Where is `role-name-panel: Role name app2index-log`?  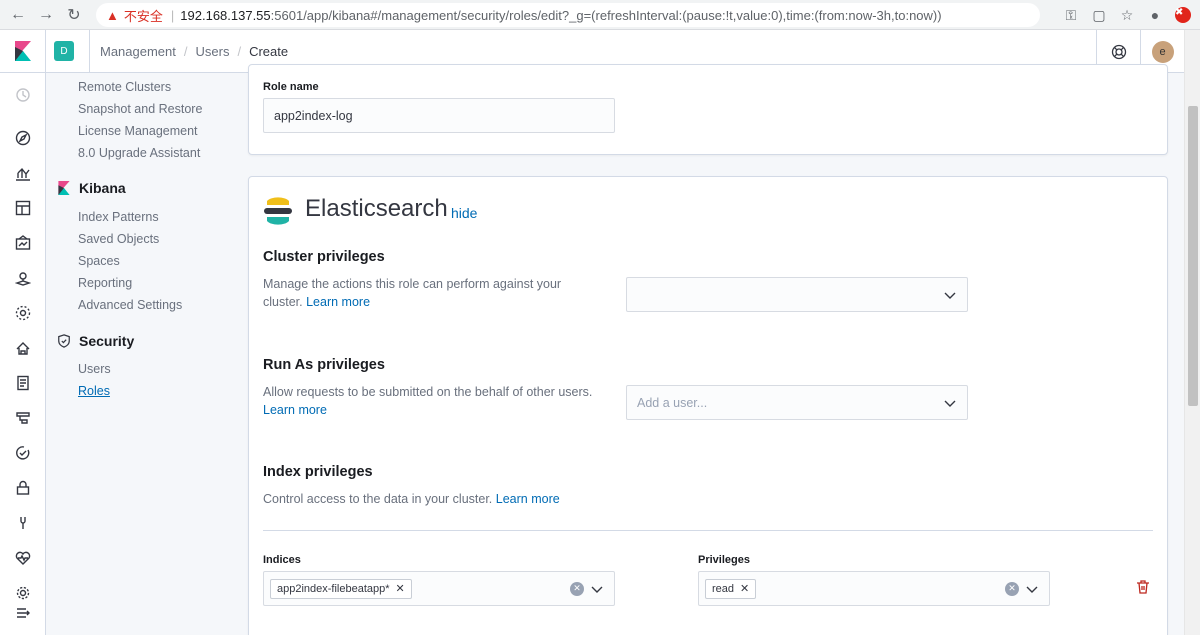 role-name-panel: Role name app2index-log is located at coordinates (708, 109).